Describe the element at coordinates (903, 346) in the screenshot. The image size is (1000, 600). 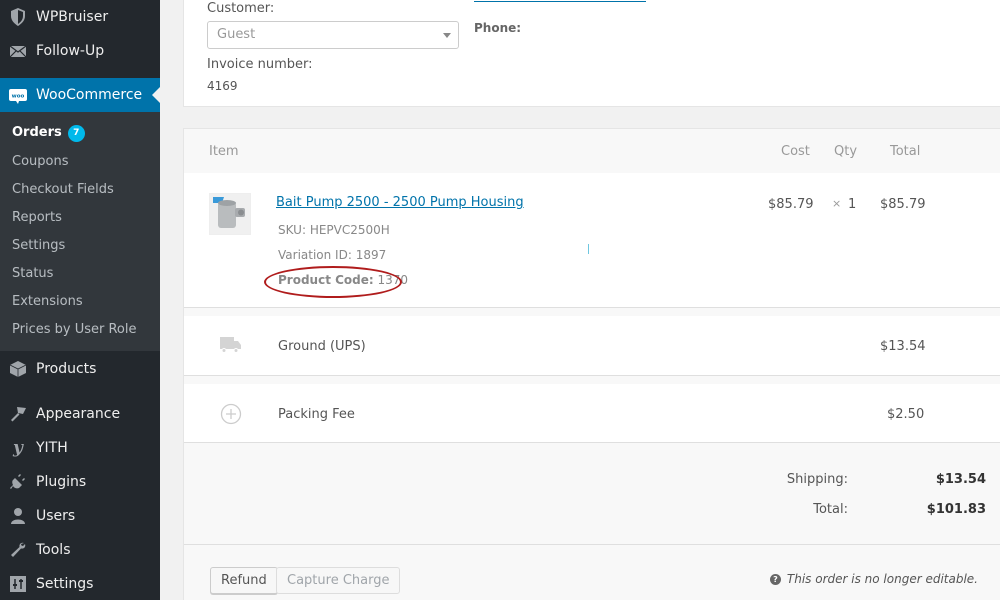
I see `shipping-line-total: $13.54` at that location.